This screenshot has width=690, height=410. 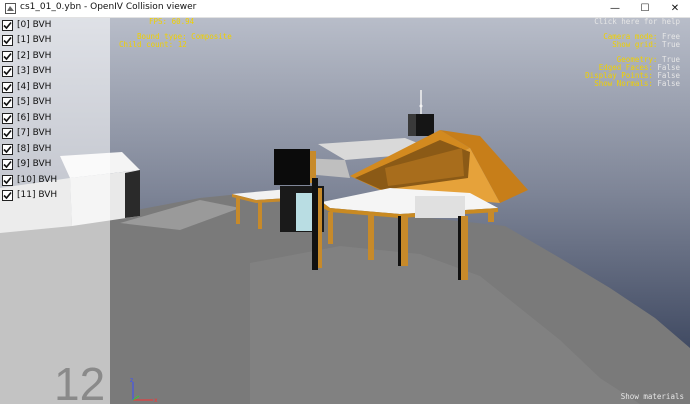 I want to click on window-title: cs1_01_0.ybn - OpenIV Collision viewer, so click(x=108, y=7).